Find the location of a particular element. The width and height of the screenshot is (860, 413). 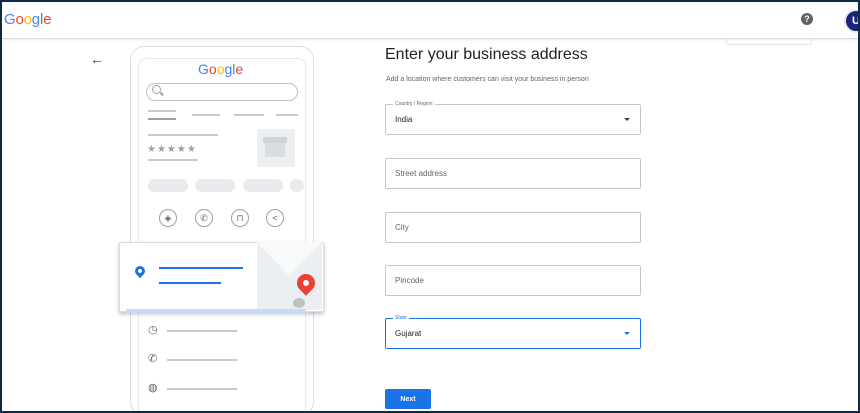

pincode-input is located at coordinates (505, 280).